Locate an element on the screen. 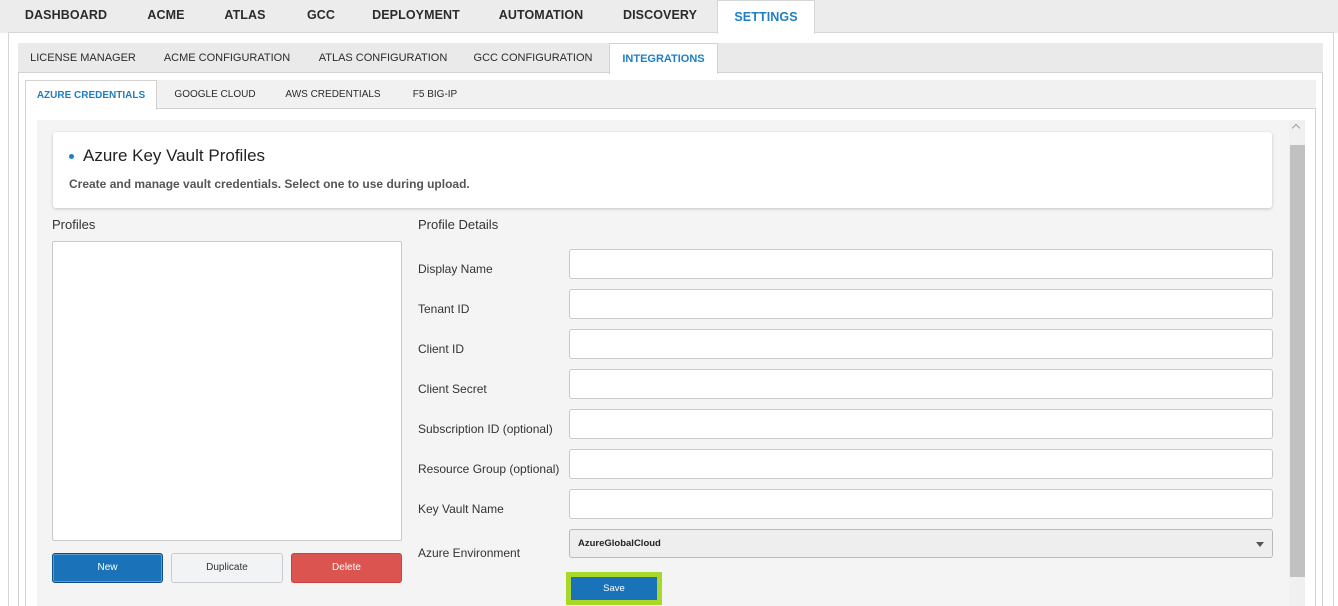 The image size is (1338, 606). client-secret-label: Client Secret is located at coordinates (452, 389).